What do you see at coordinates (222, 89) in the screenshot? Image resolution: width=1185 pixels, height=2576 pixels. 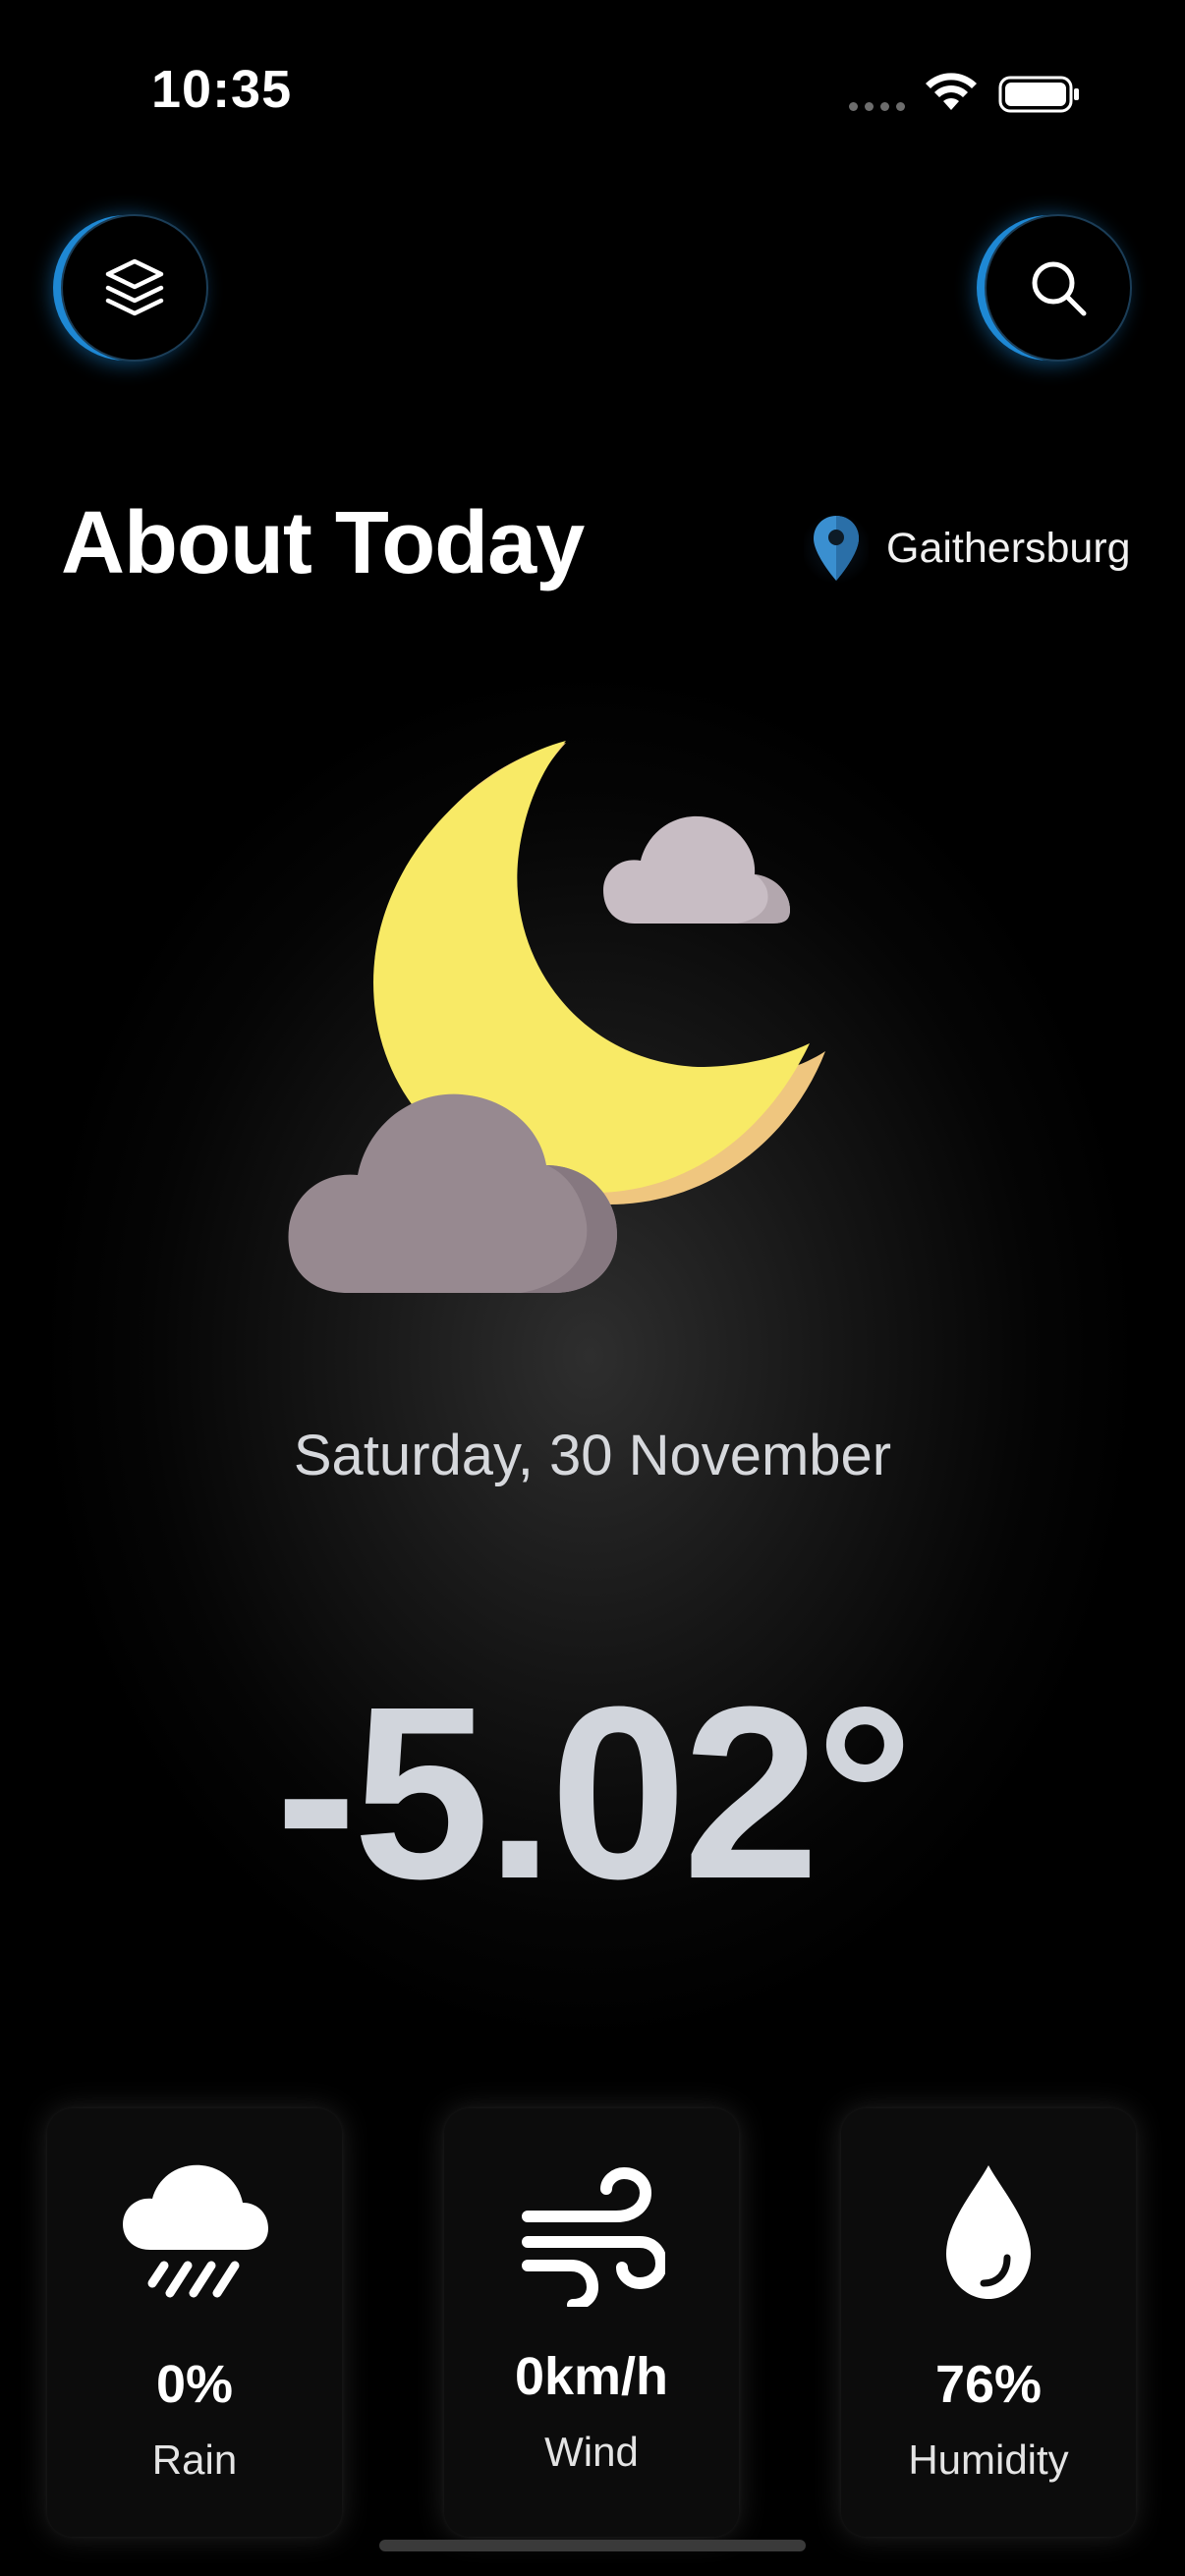 I see `status-time: 10:35` at bounding box center [222, 89].